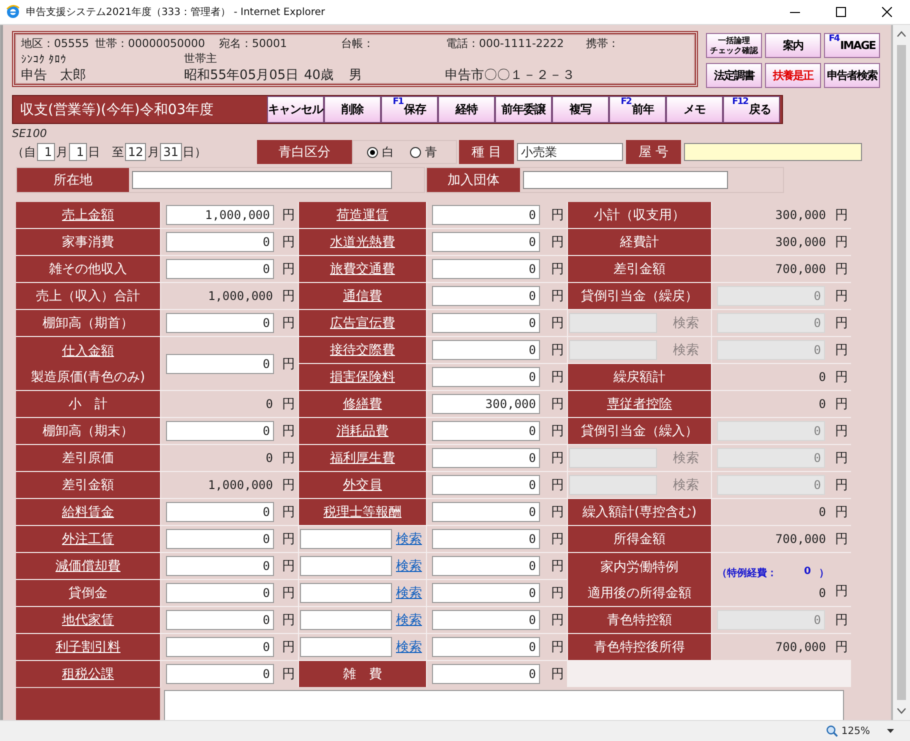 This screenshot has width=910, height=741. I want to click on text-field: 小売業, so click(570, 152).